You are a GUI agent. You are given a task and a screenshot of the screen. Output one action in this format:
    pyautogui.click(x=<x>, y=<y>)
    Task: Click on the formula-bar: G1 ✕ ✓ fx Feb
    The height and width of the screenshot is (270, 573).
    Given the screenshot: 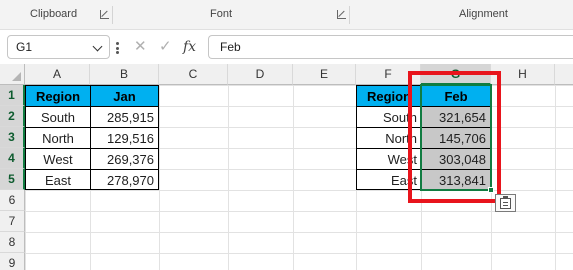 What is the action you would take?
    pyautogui.click(x=286, y=47)
    